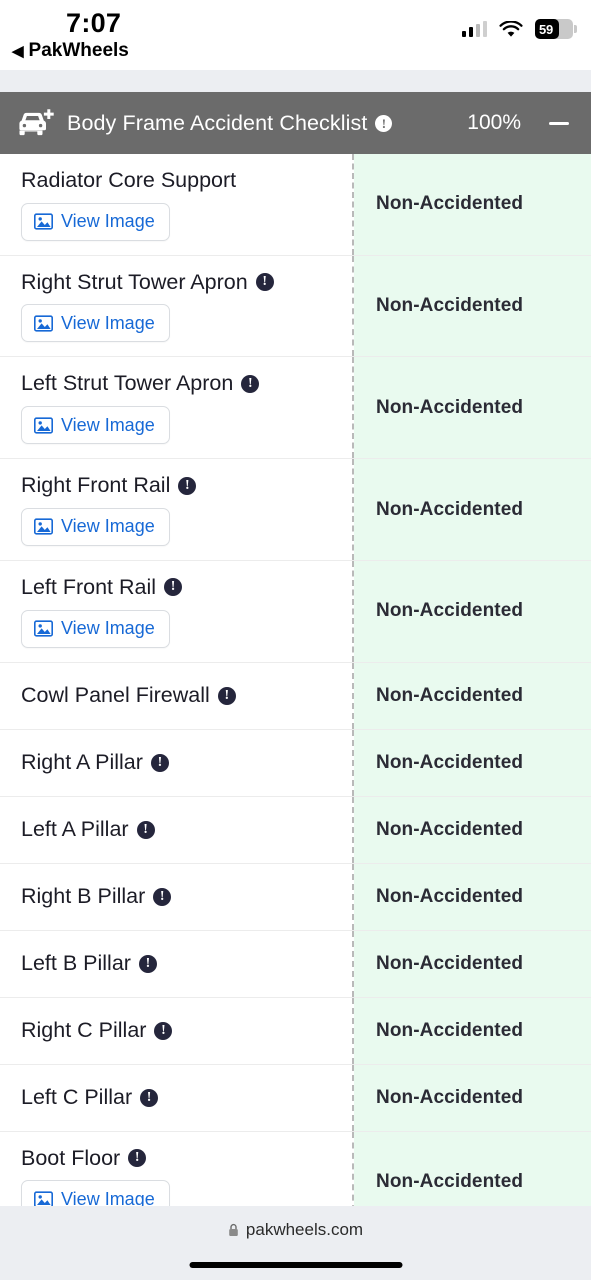 This screenshot has width=591, height=1280. Describe the element at coordinates (304, 1229) in the screenshot. I see `url-text: pakwheels.com` at that location.